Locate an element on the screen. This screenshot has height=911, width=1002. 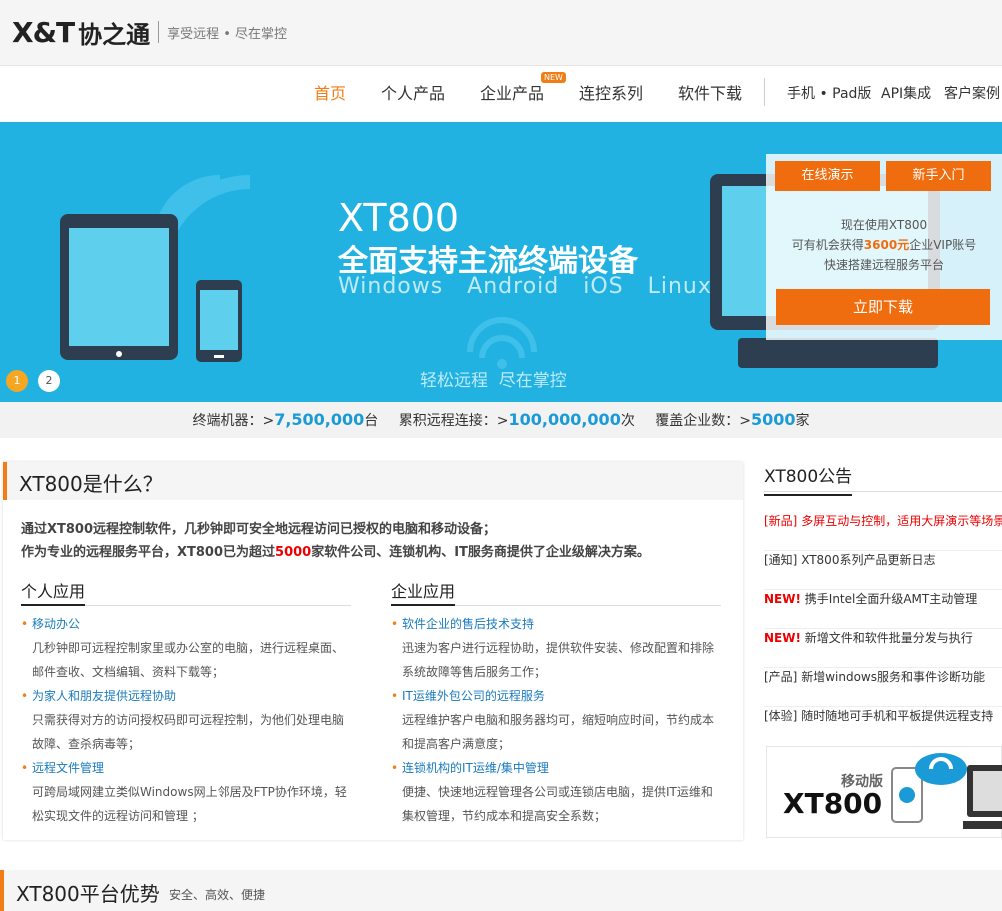
carousel-dot-2: 2 is located at coordinates (49, 381).